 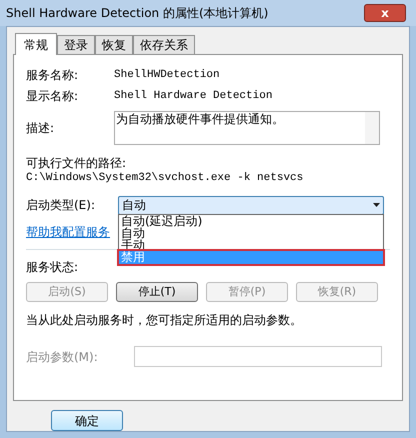 I want to click on field-label: 启动类型(E):, so click(x=61, y=205).